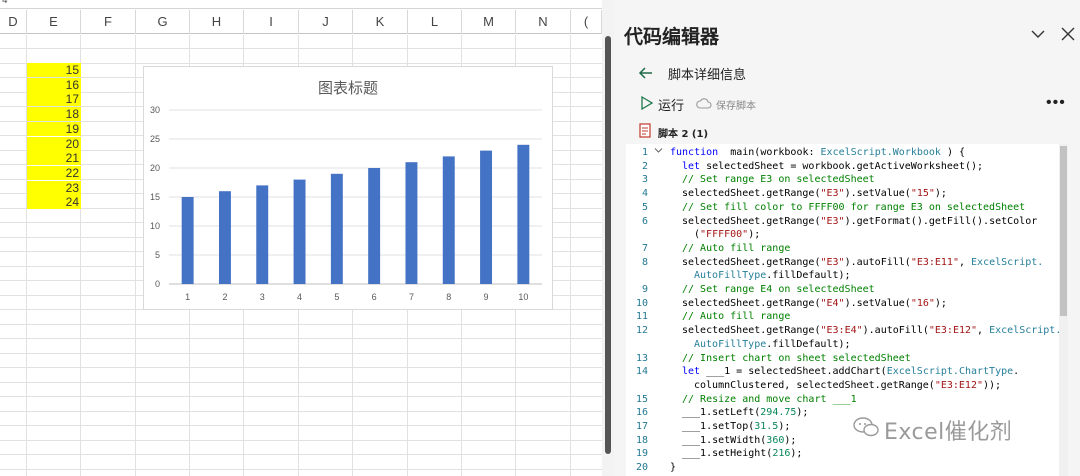 The image size is (1080, 476). I want to click on fold-chevron-icon, so click(658, 150).